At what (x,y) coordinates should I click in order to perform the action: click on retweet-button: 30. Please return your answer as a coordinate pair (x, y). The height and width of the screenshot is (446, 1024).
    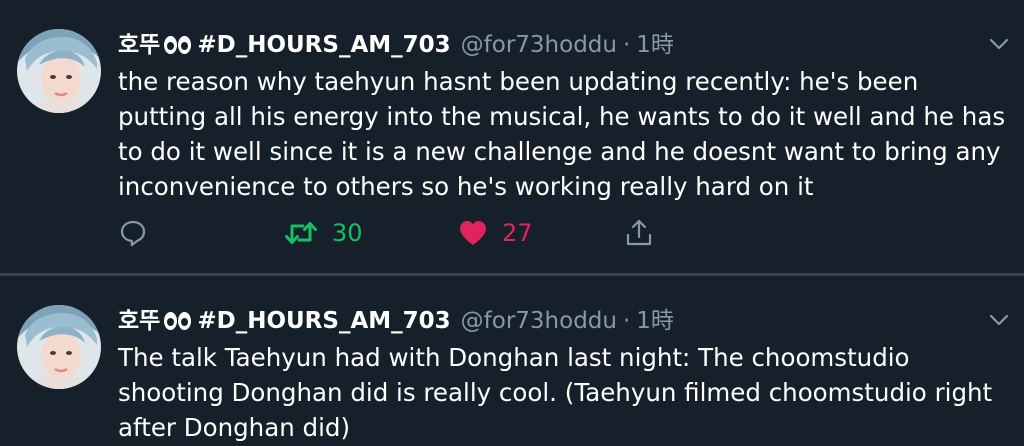
    Looking at the image, I should click on (323, 233).